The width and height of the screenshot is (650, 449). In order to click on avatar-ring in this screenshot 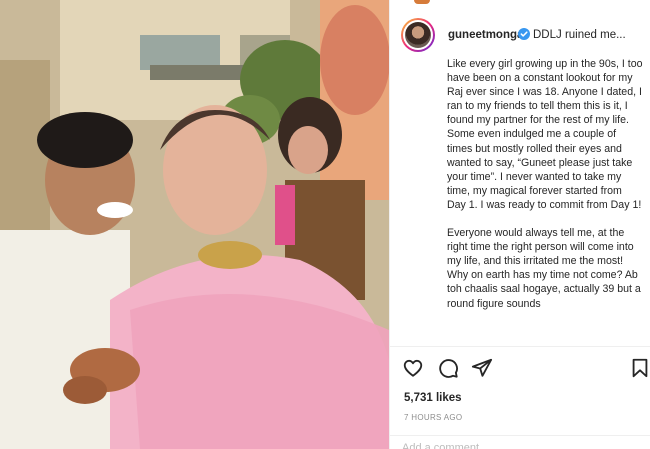, I will do `click(418, 35)`.